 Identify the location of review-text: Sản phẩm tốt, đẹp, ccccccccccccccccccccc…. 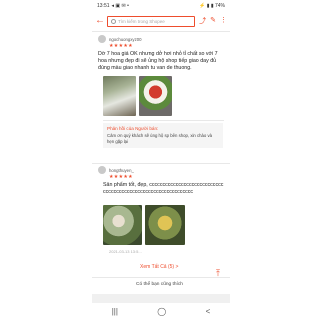
(163, 188).